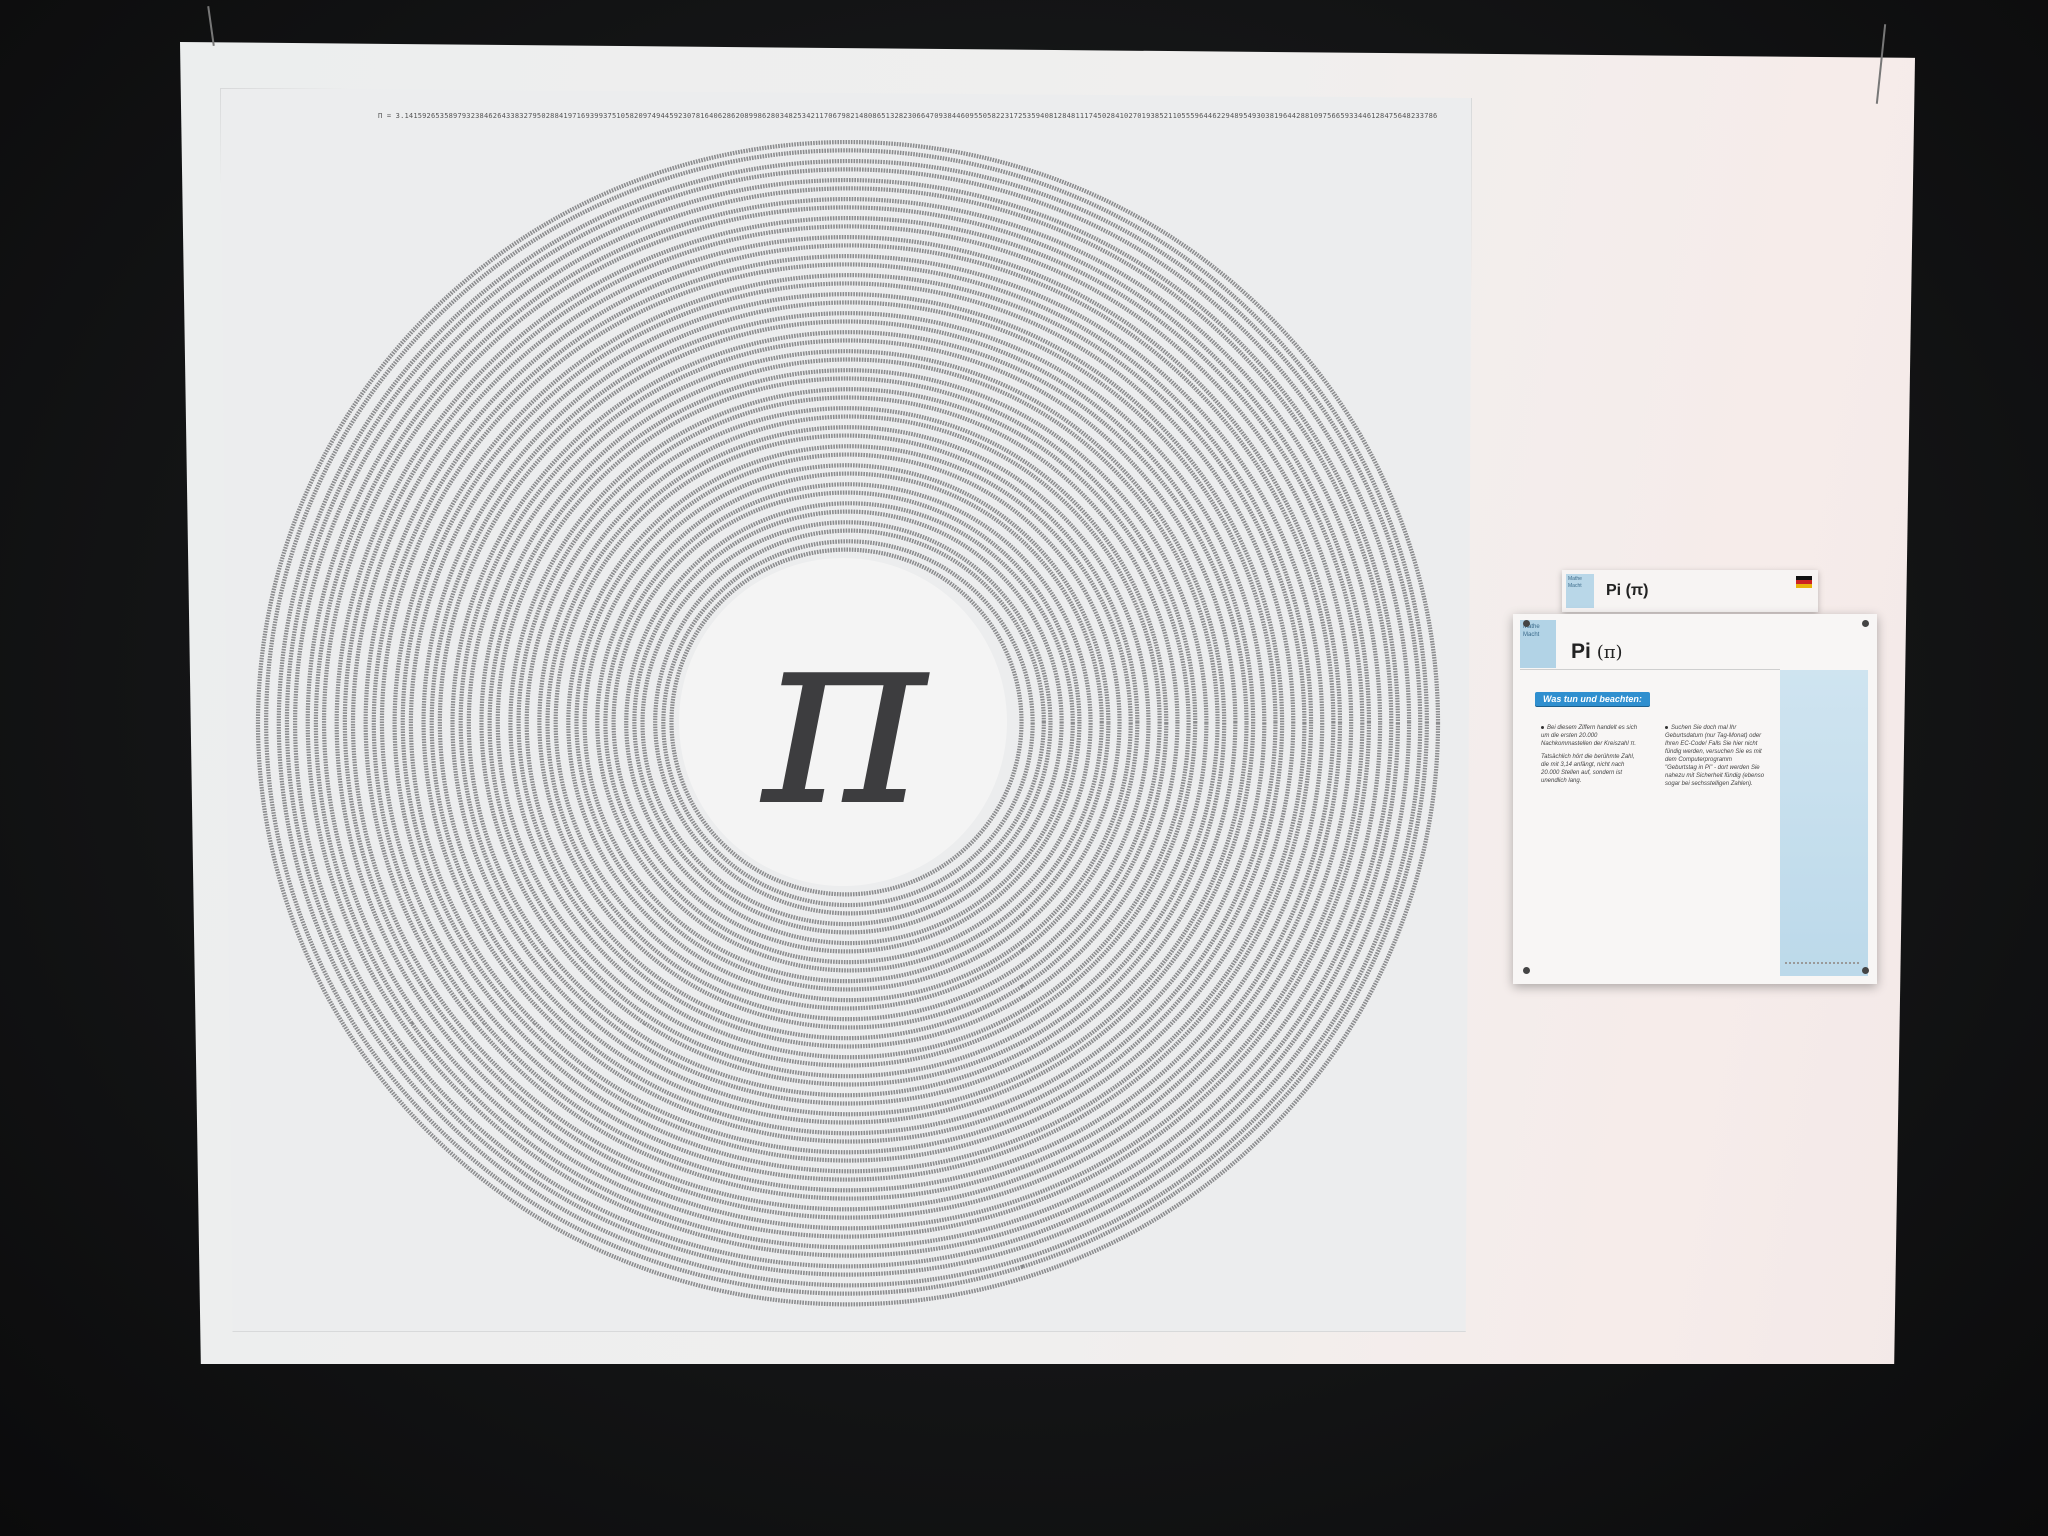  I want to click on card-back-tag: Mathe Macht, so click(1580, 591).